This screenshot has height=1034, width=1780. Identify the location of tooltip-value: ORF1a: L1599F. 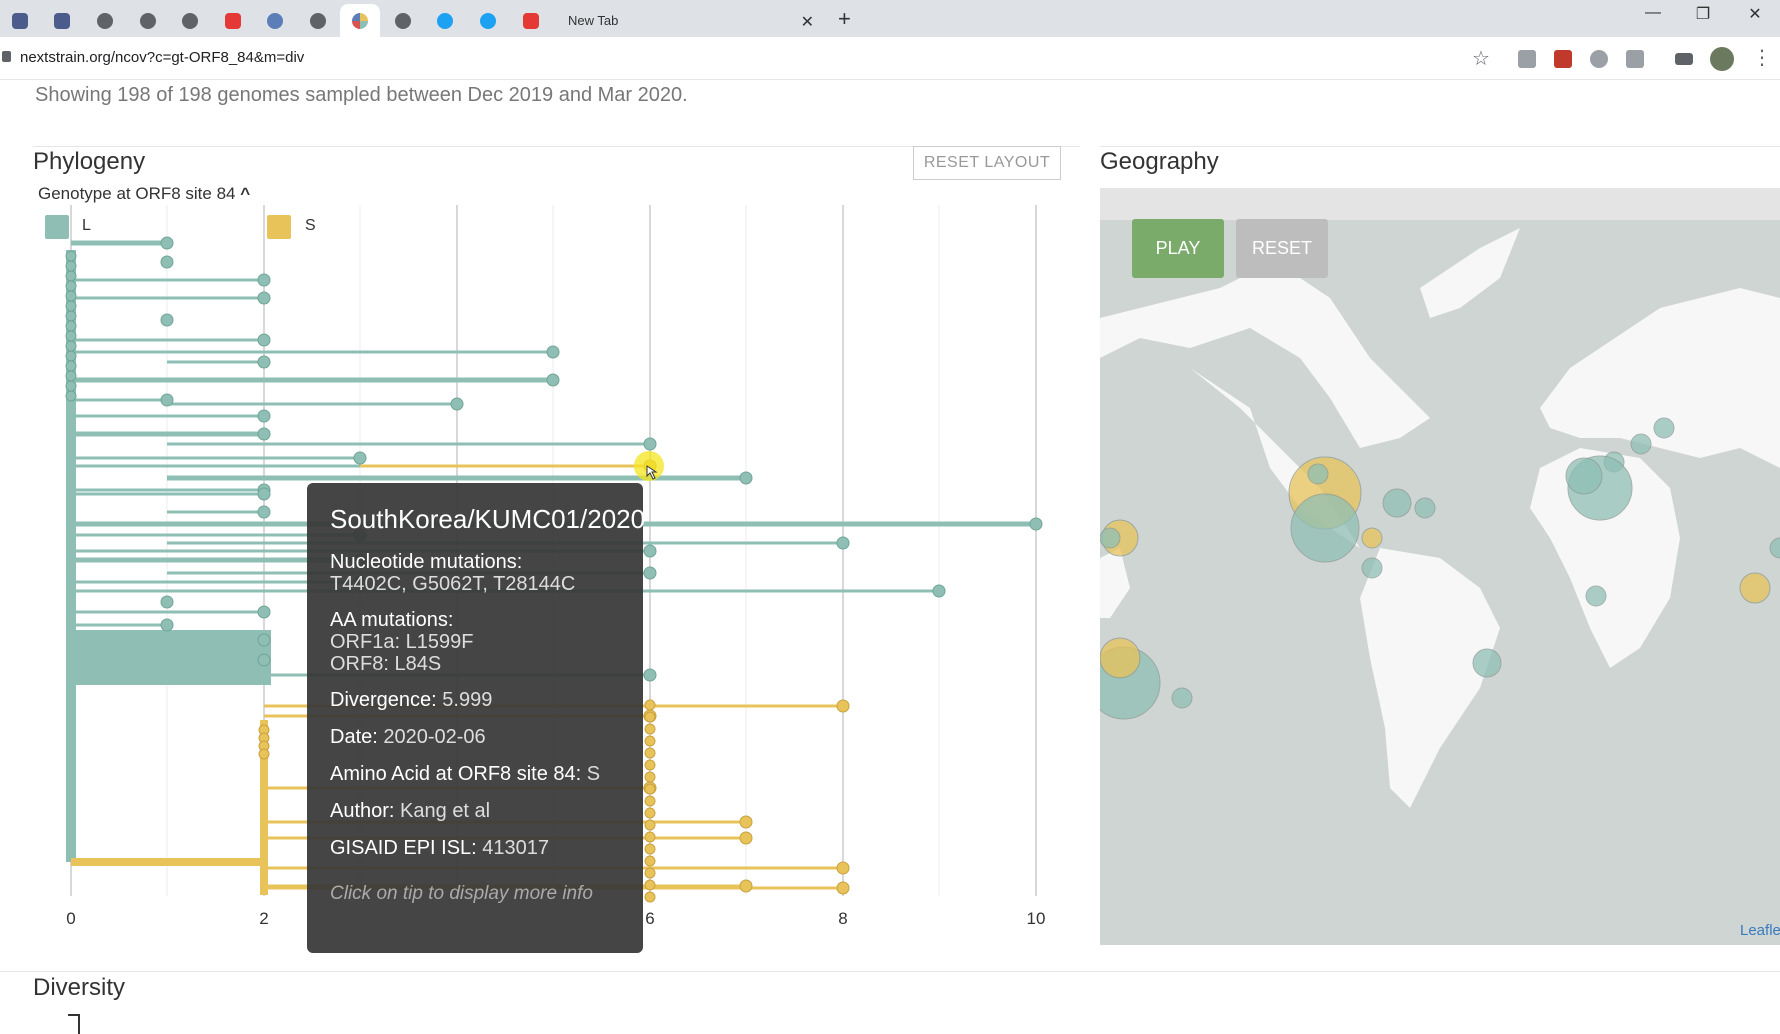
(402, 642).